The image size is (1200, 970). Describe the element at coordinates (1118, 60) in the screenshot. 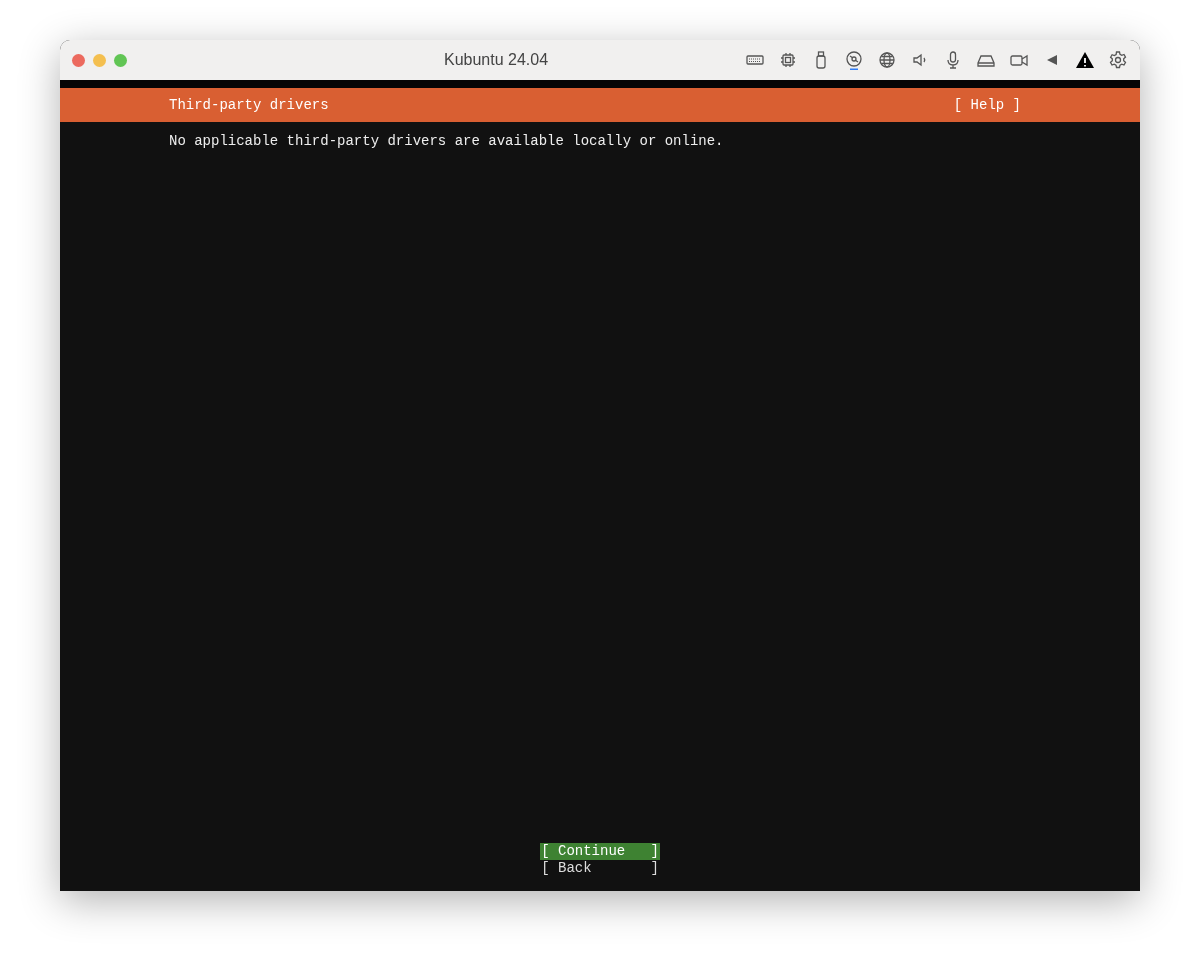

I see `settings-icon` at that location.